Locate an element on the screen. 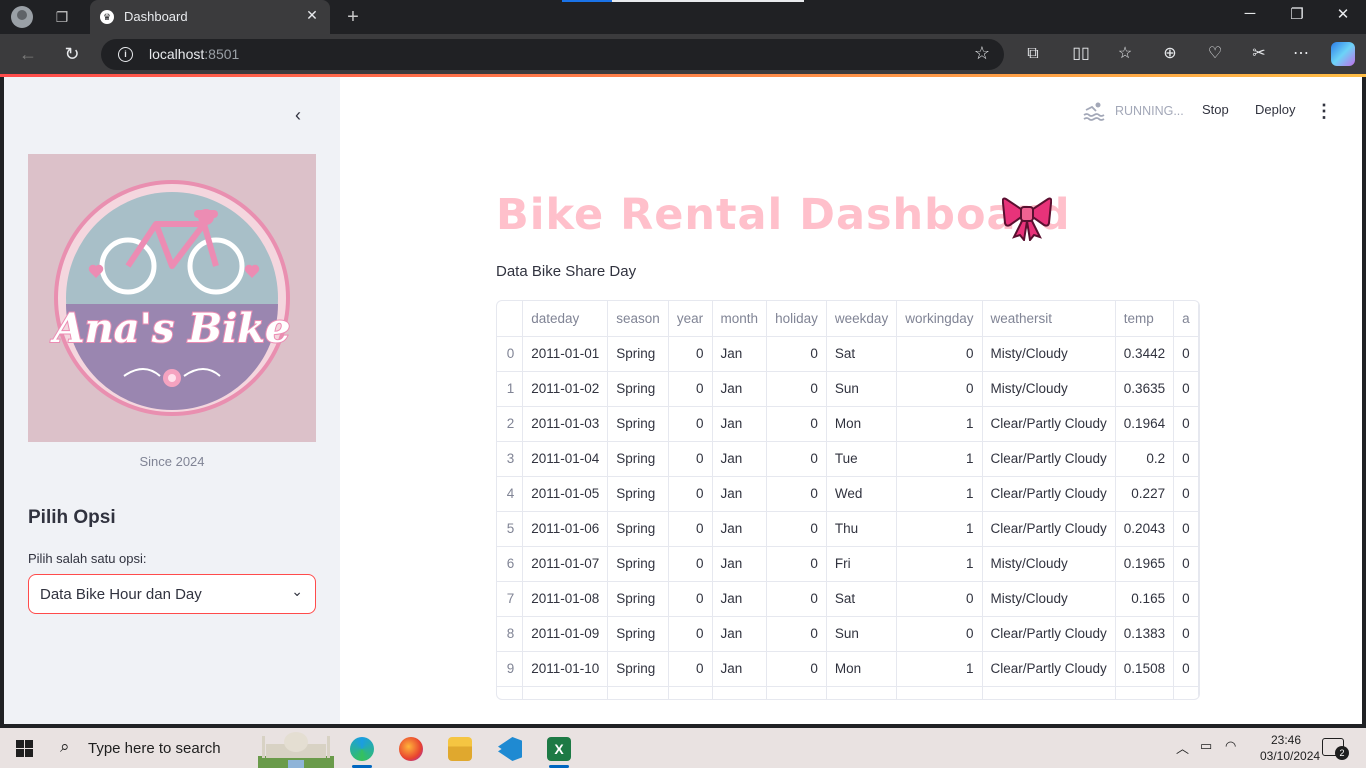 The image size is (1366, 768). wifi-icon: ◠ is located at coordinates (1230, 746).